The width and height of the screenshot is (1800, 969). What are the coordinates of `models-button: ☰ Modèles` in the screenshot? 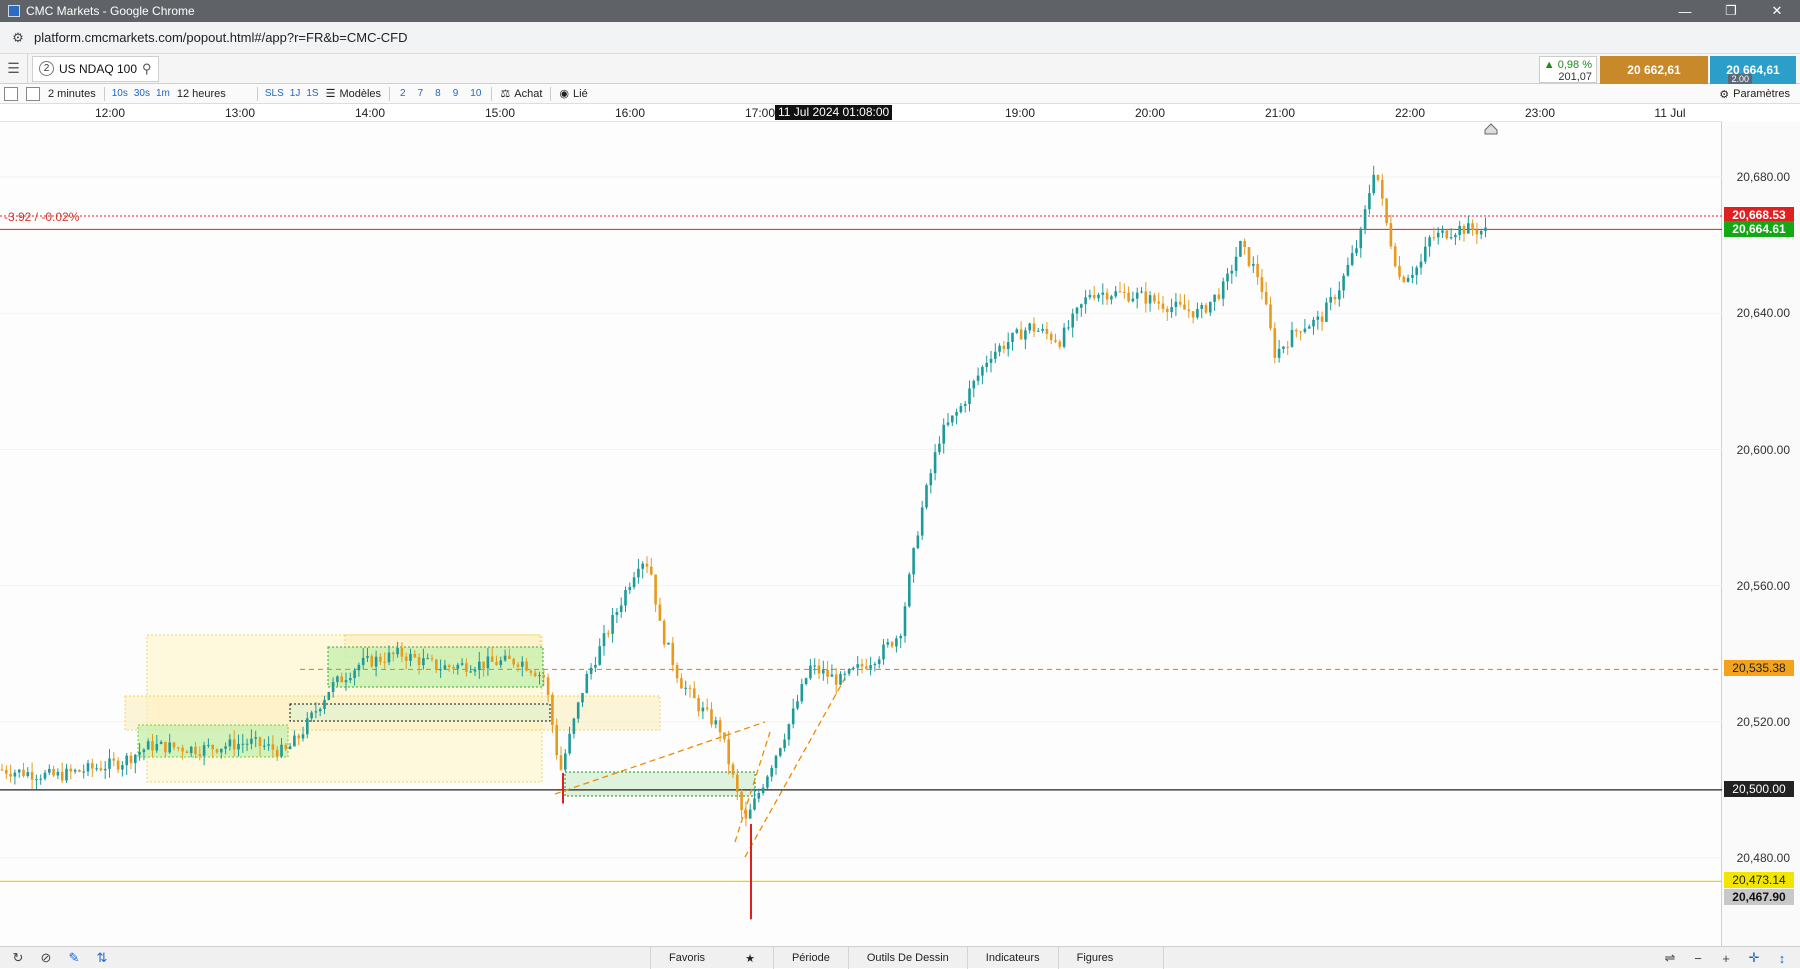 It's located at (353, 94).